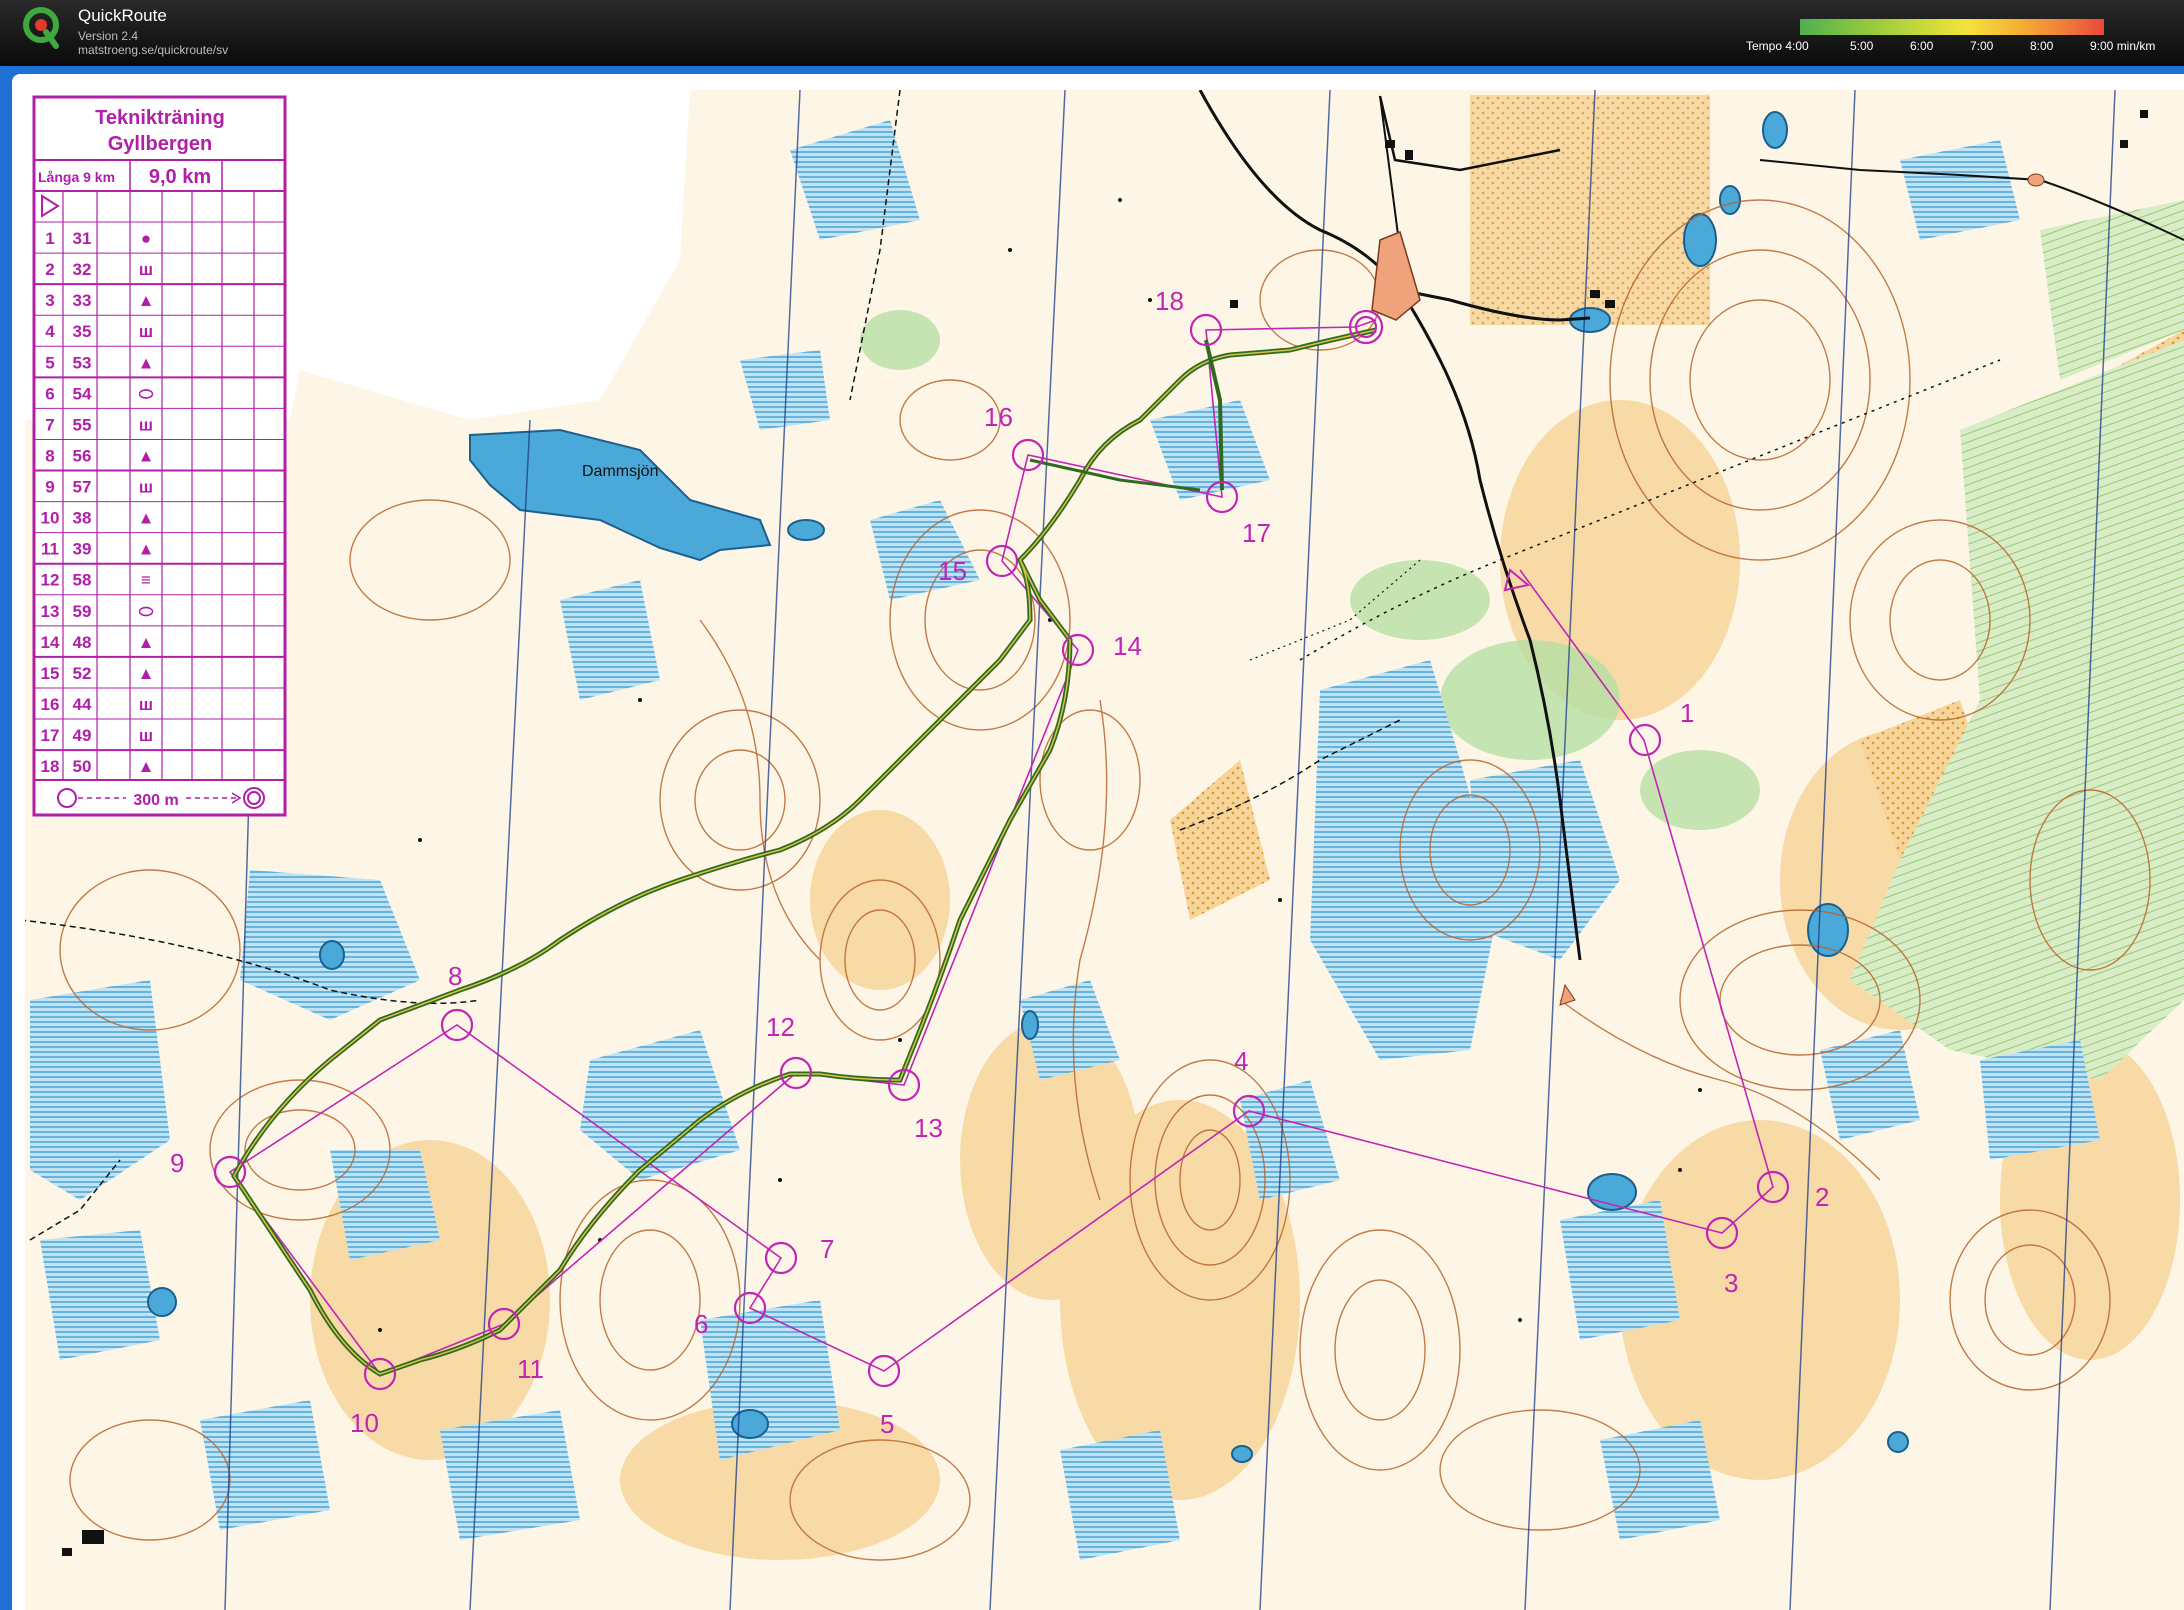 The height and width of the screenshot is (1610, 2184). Describe the element at coordinates (364, 1423) in the screenshot. I see `control-number-10: 10` at that location.